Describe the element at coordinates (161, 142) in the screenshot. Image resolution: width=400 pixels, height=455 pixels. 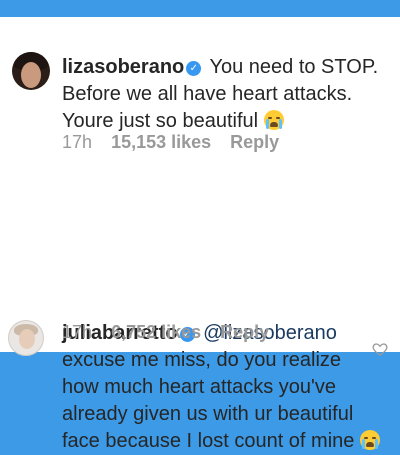
I see `likes-count: 15,153 likes` at that location.